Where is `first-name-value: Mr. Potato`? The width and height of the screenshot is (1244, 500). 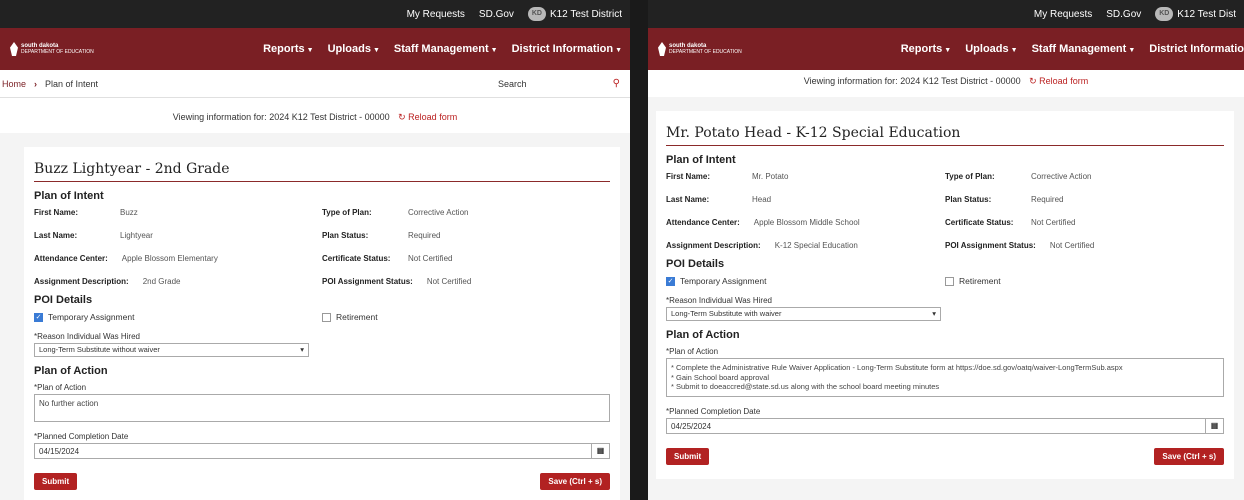
first-name-value: Mr. Potato is located at coordinates (770, 176).